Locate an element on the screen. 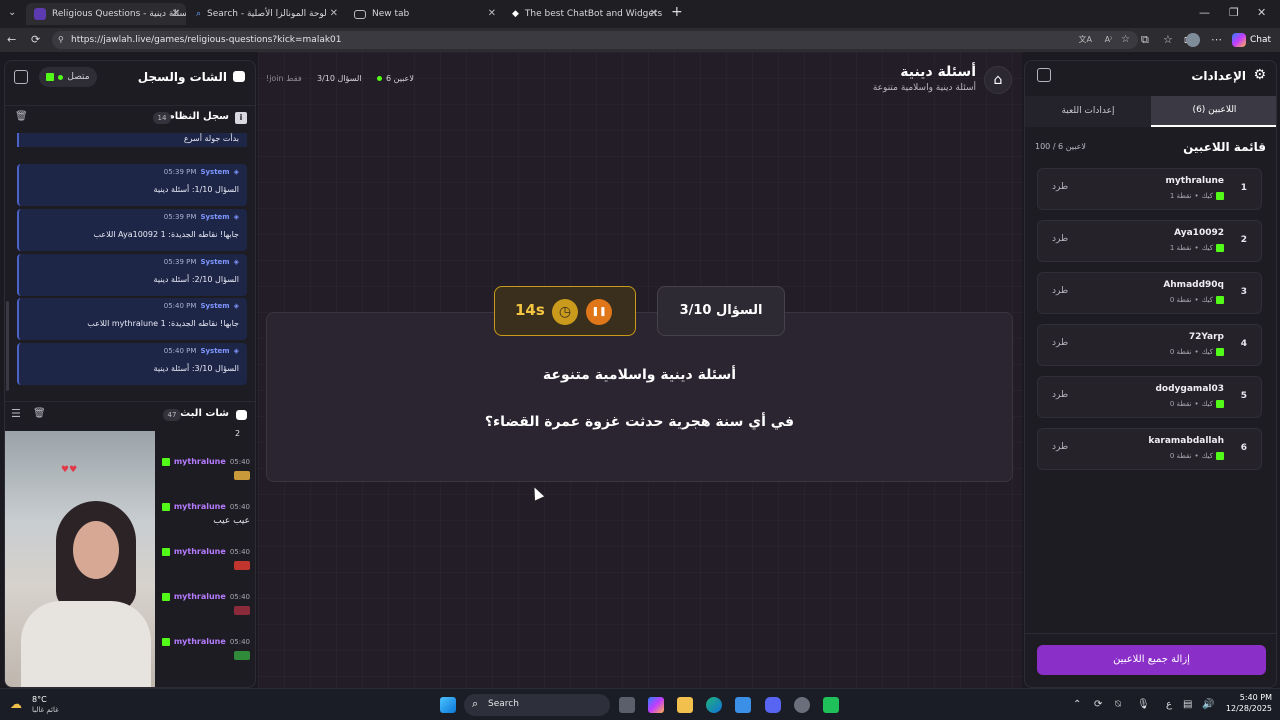 This screenshot has height=720, width=1280. tab-players: اللاعبين (6) is located at coordinates (1213, 111).